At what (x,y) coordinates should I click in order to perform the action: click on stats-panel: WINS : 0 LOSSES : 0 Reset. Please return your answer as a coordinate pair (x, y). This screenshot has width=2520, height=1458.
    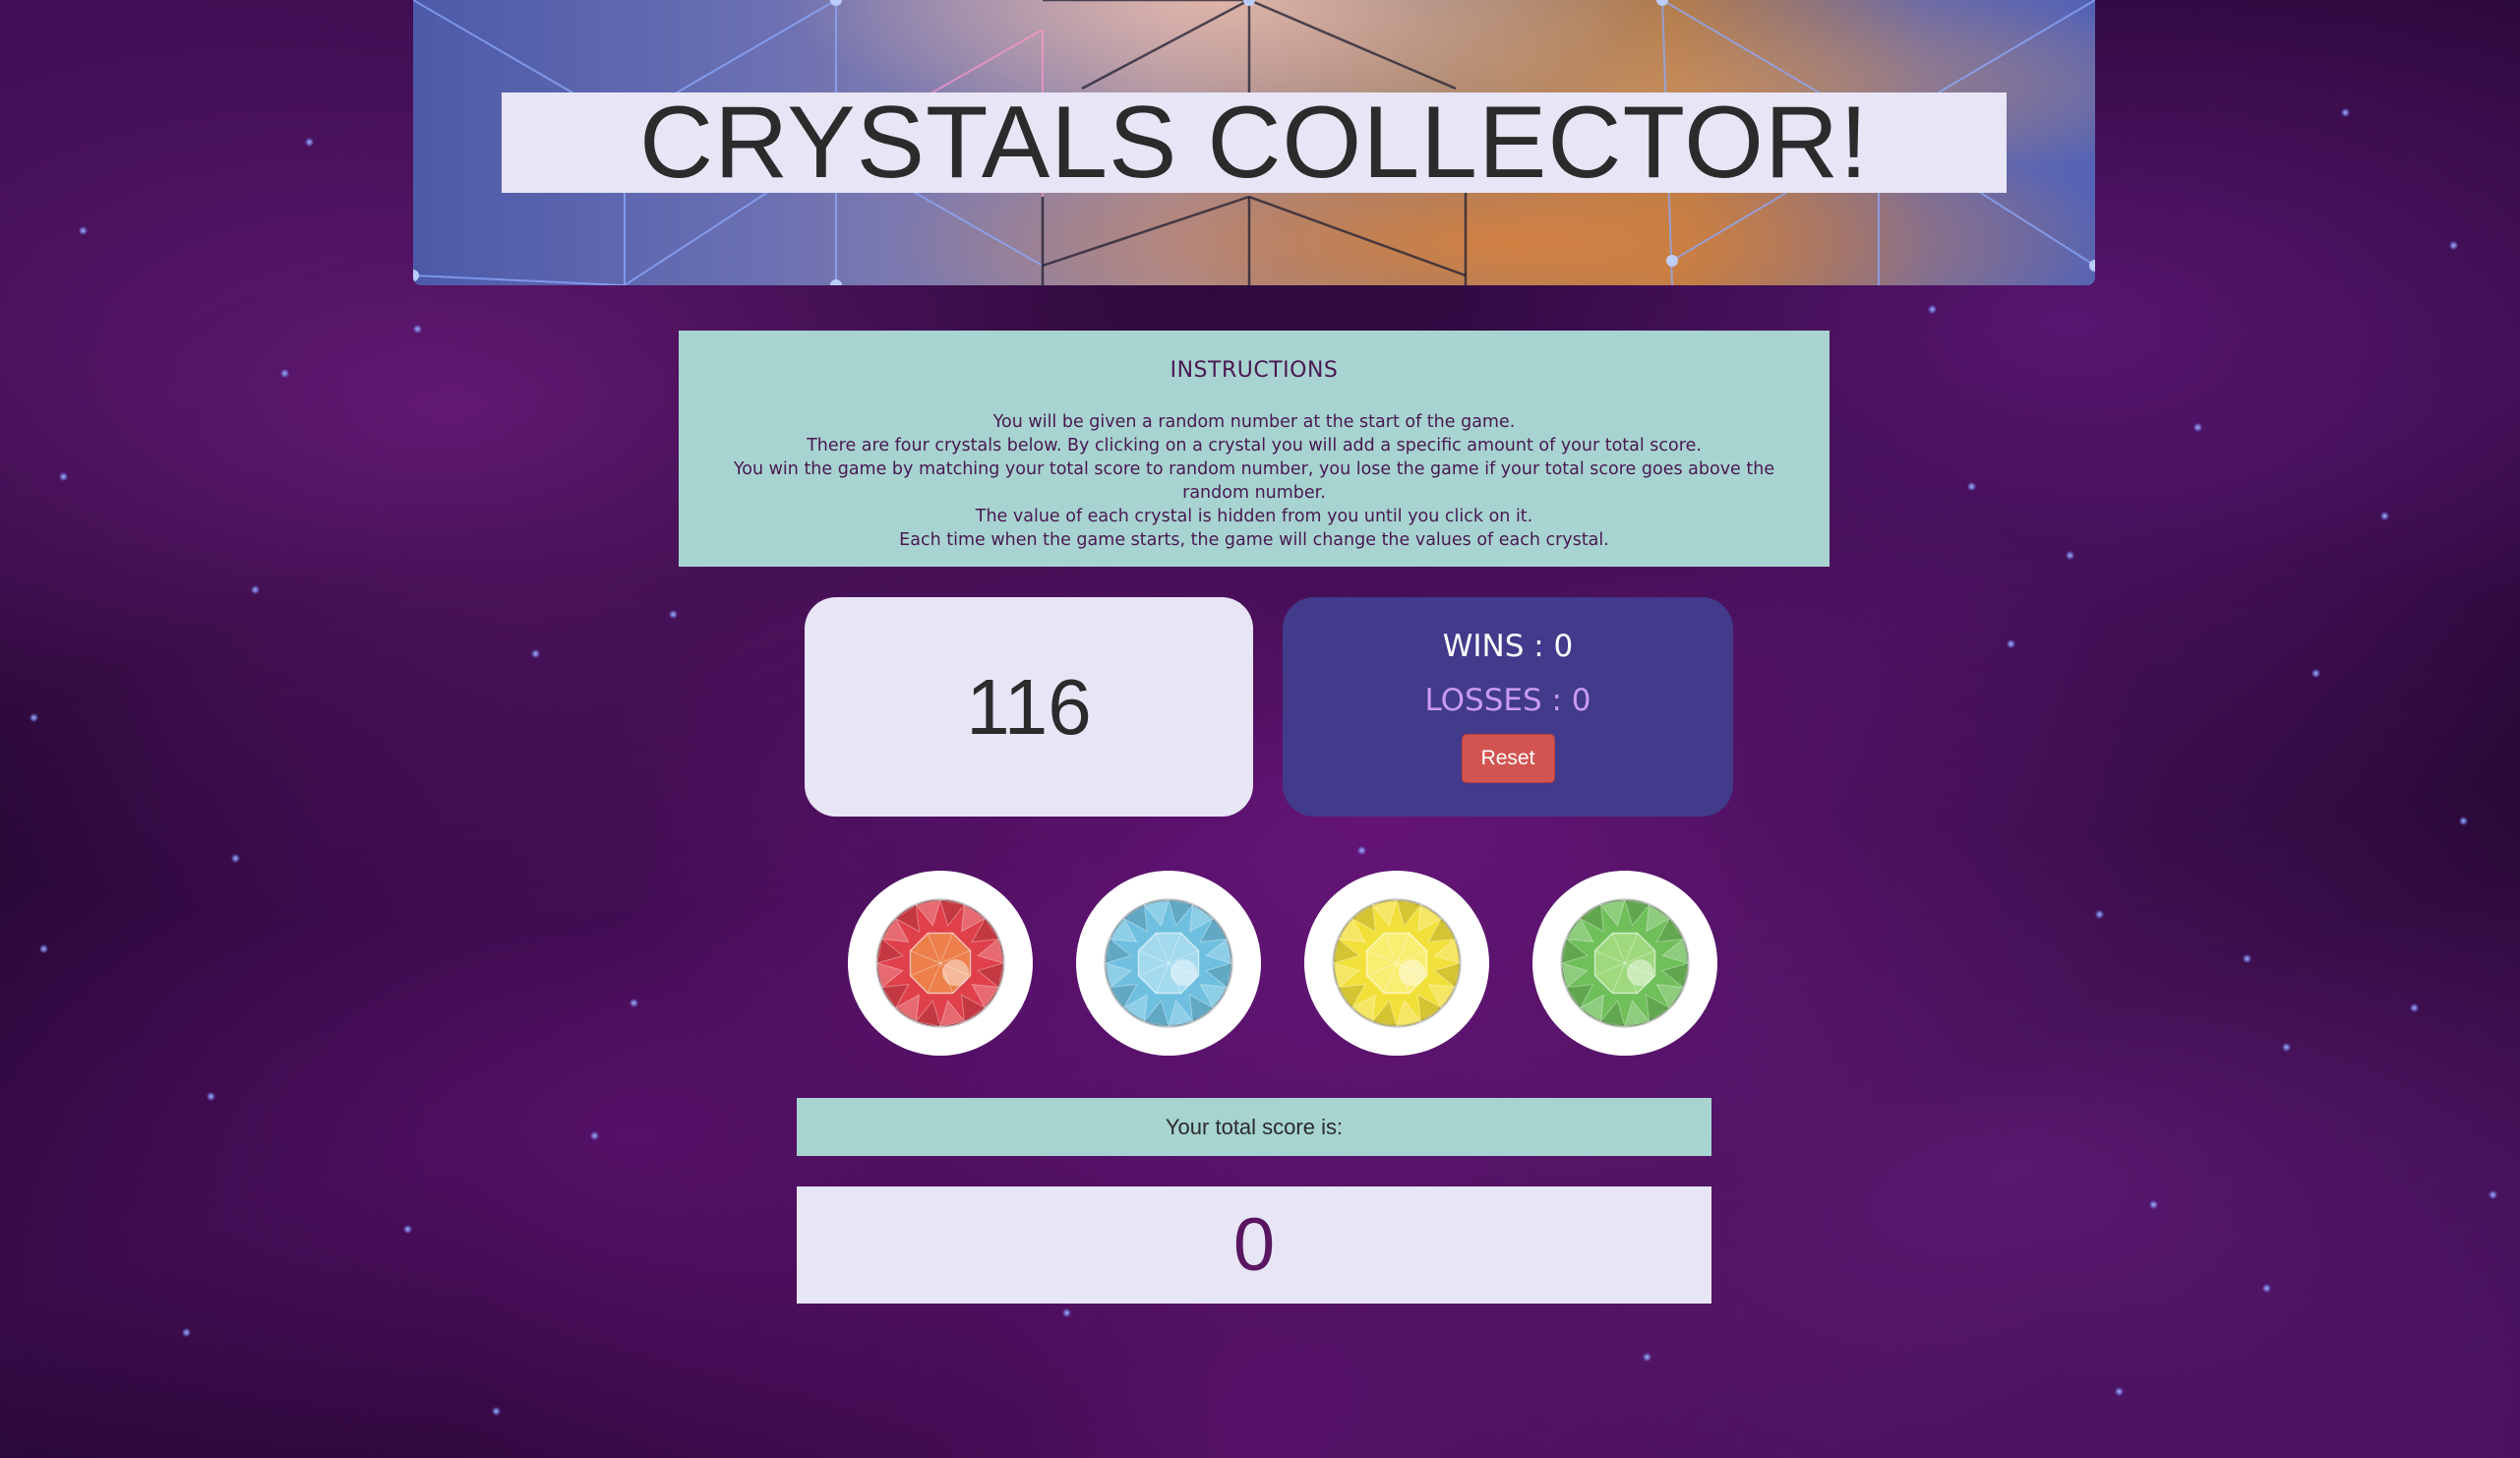
    Looking at the image, I should click on (1508, 707).